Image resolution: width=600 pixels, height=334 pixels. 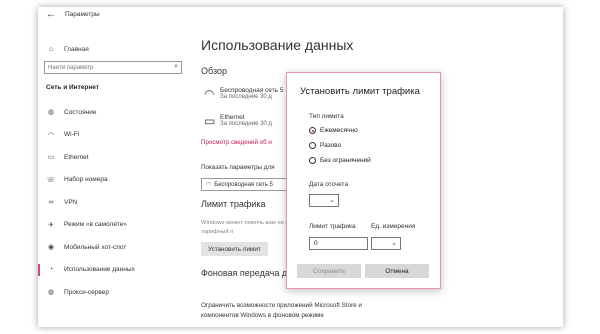 What do you see at coordinates (73, 87) in the screenshot?
I see `sidebar-section-header: Сеть и Интернет` at bounding box center [73, 87].